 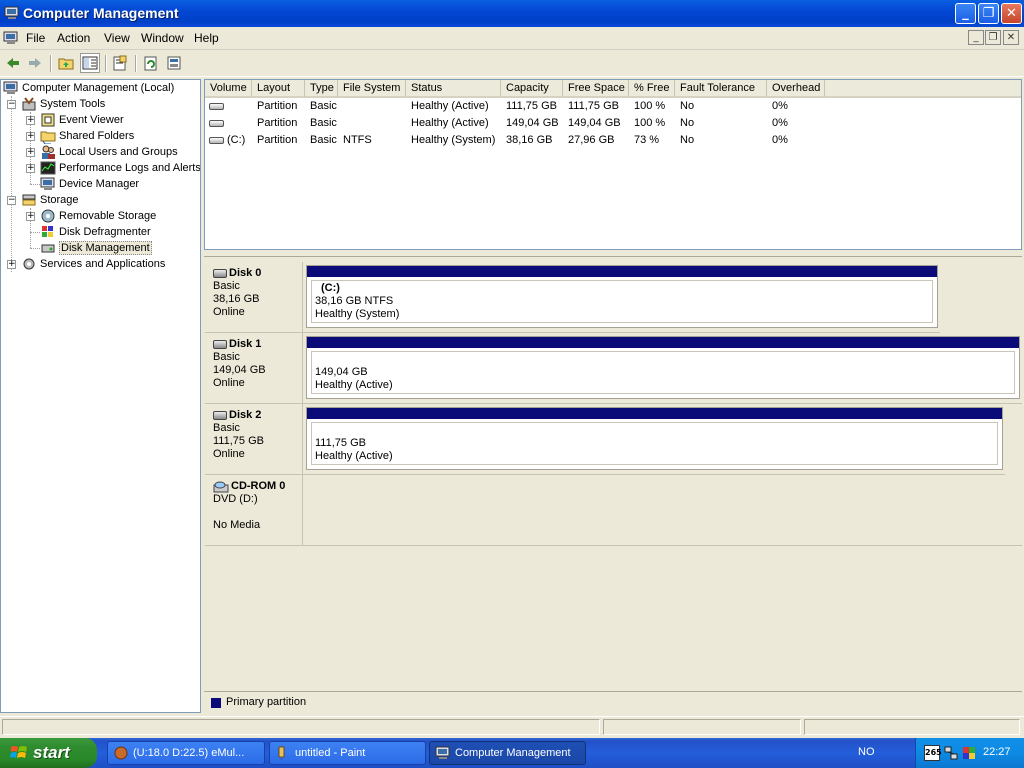 What do you see at coordinates (372, 89) in the screenshot?
I see `column-header: File System` at bounding box center [372, 89].